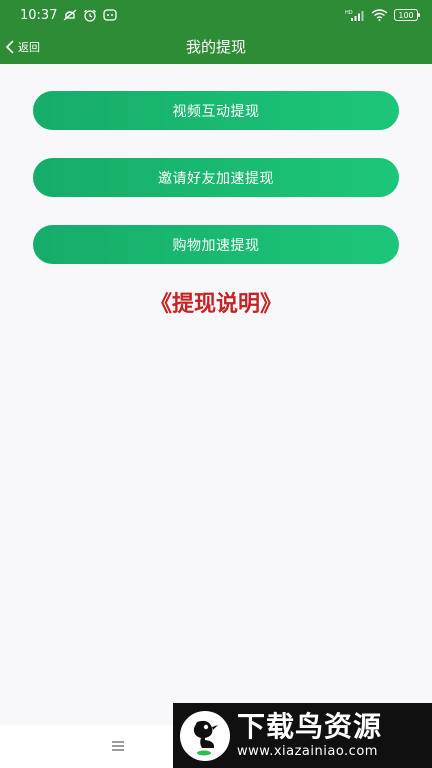 This screenshot has width=432, height=768. I want to click on watermark: 下载鸟资源 www.xiazainiao.com, so click(302, 735).